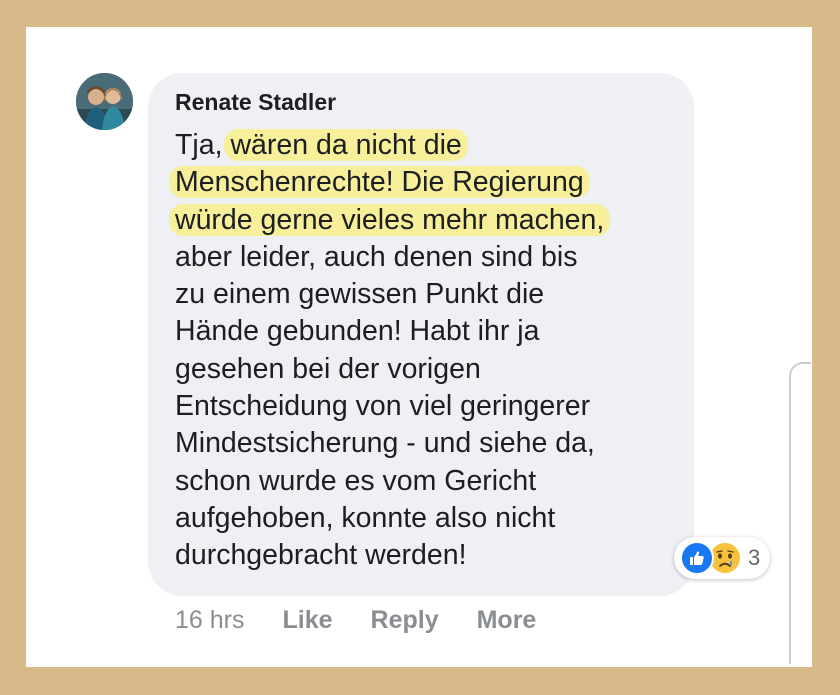  What do you see at coordinates (507, 620) in the screenshot?
I see `more-button: More` at bounding box center [507, 620].